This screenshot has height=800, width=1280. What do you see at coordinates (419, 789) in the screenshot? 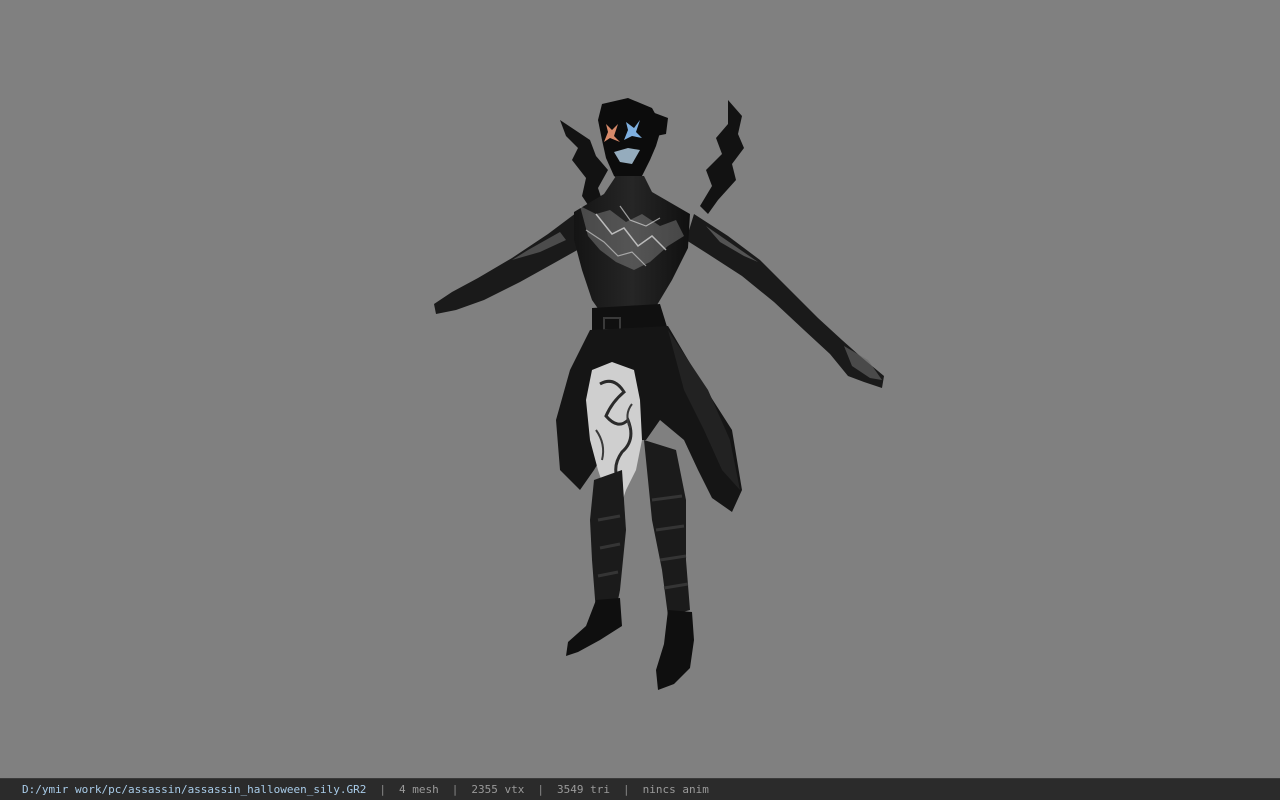
I see `mesh-count: 4 mesh` at bounding box center [419, 789].